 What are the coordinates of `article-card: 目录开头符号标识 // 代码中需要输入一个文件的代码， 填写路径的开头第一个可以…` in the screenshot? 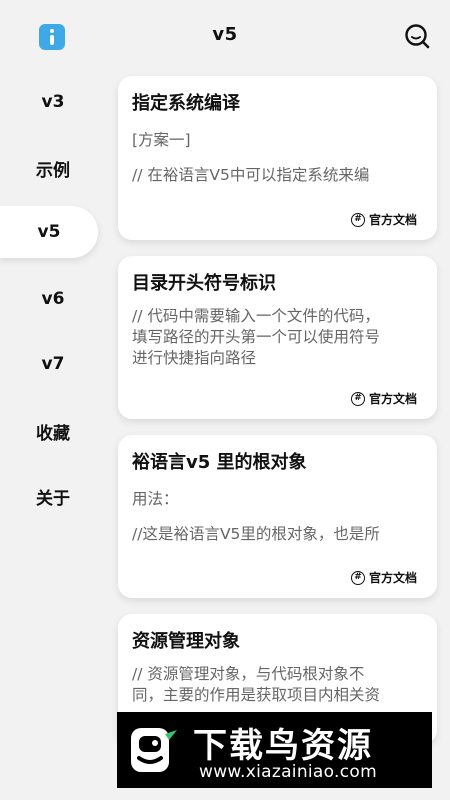 It's located at (277, 337).